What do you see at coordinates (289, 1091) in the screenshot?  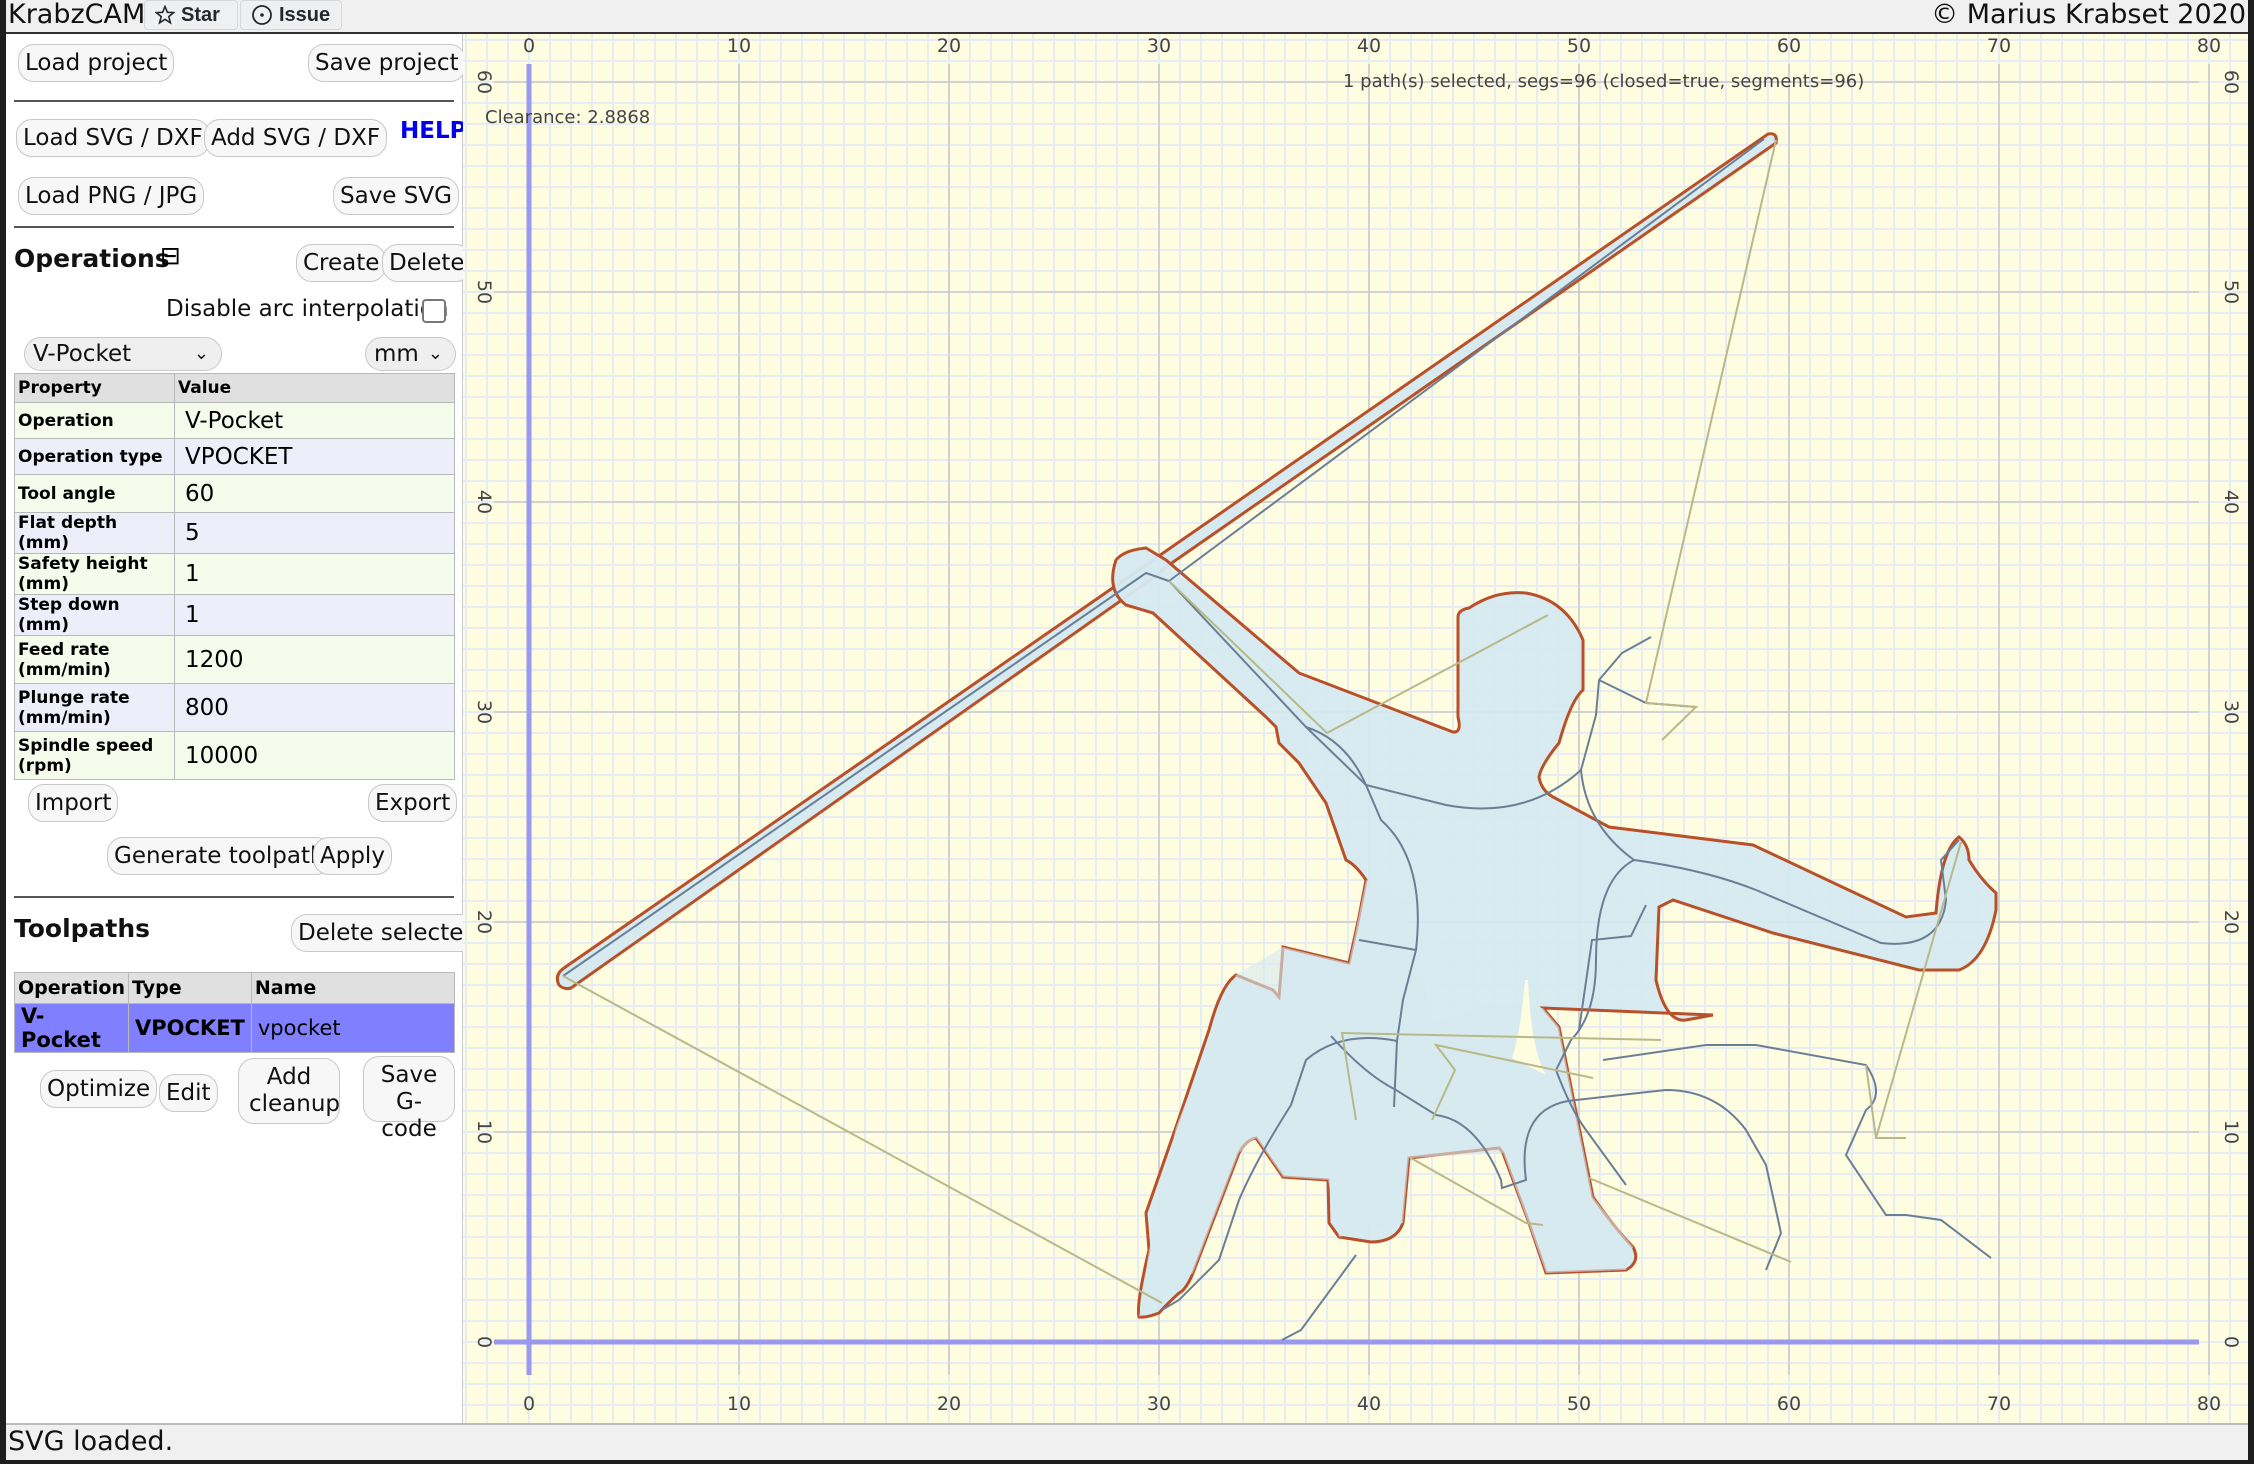 I see `add-cleanup-button: Add cleanup` at bounding box center [289, 1091].